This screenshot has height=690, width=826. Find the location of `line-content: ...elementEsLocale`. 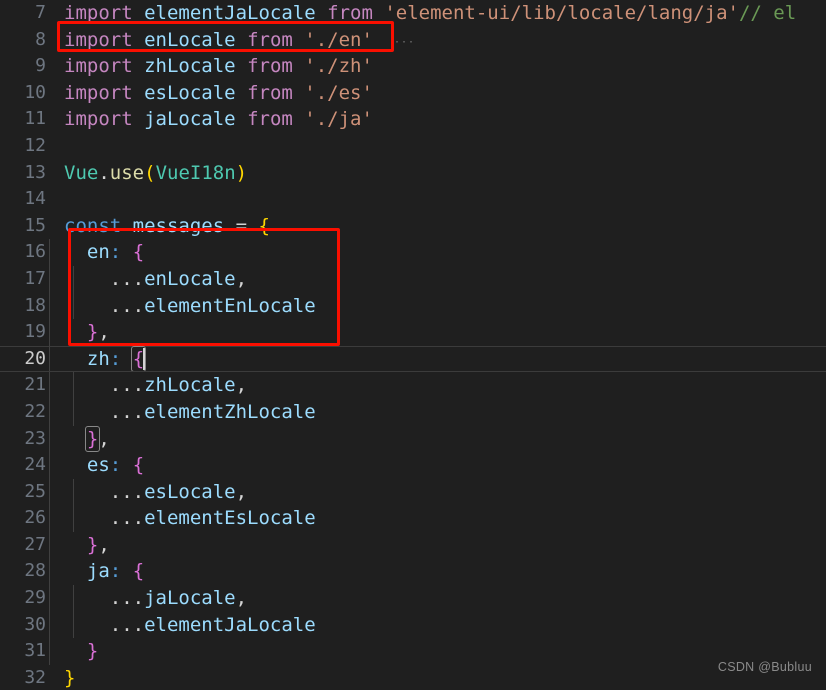

line-content: ...elementEsLocale is located at coordinates (436, 518).